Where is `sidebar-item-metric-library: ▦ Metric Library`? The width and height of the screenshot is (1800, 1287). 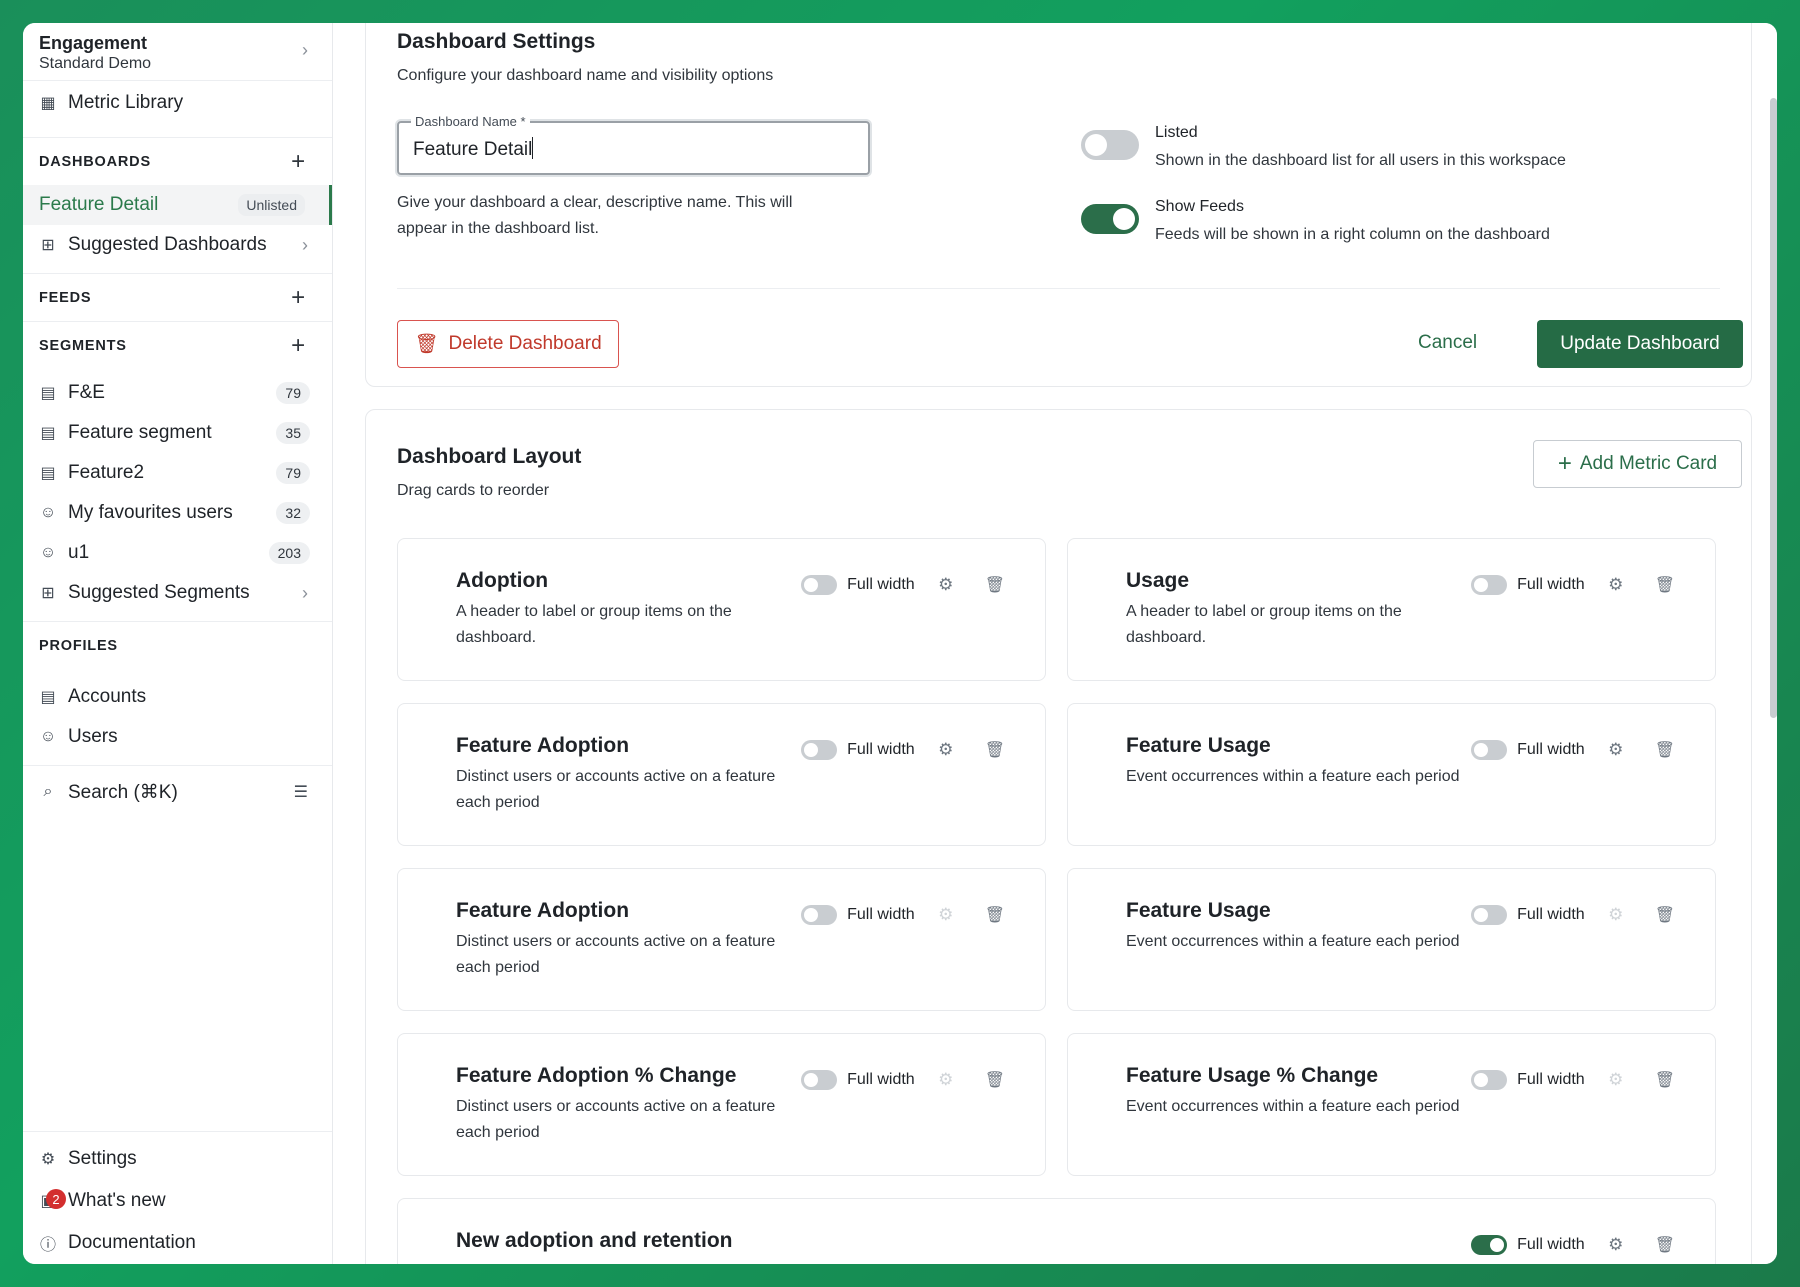 sidebar-item-metric-library: ▦ Metric Library is located at coordinates (177, 103).